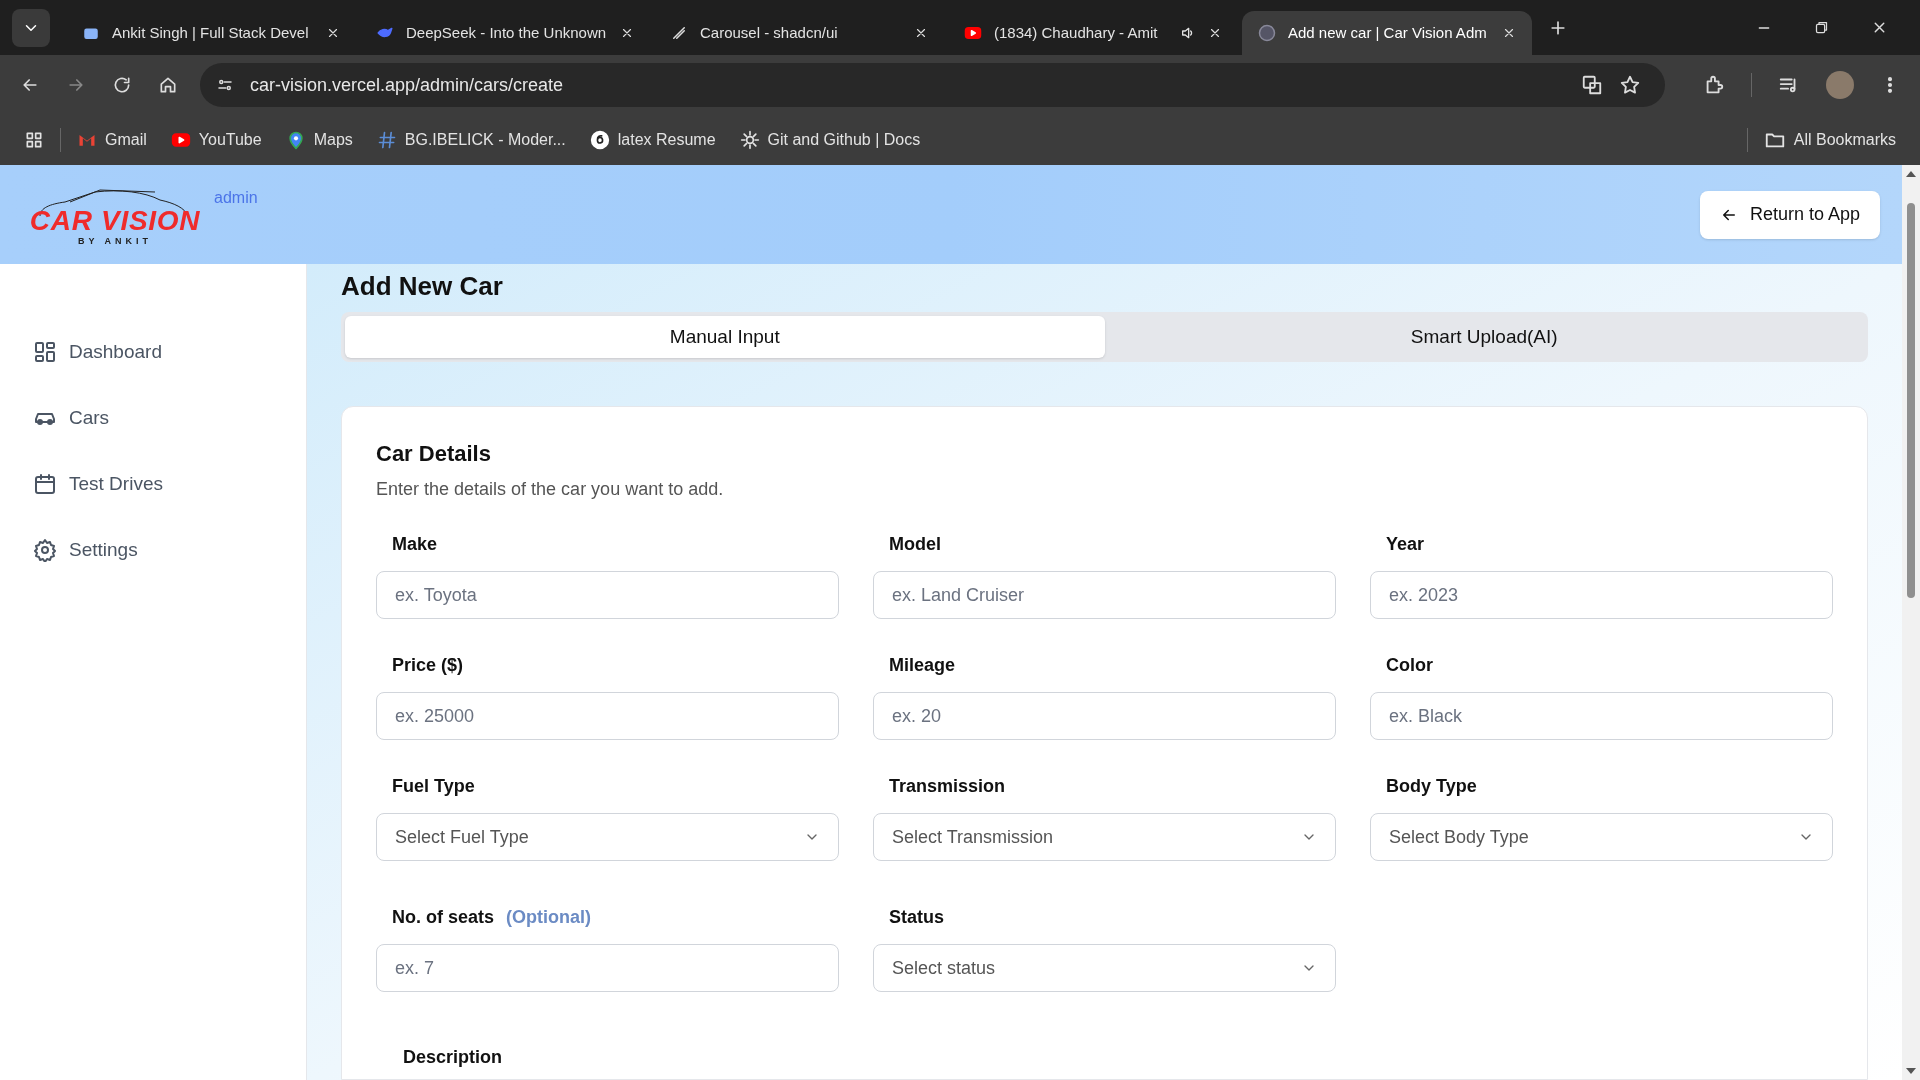  Describe the element at coordinates (433, 786) in the screenshot. I see `field-label: Fuel Type` at that location.